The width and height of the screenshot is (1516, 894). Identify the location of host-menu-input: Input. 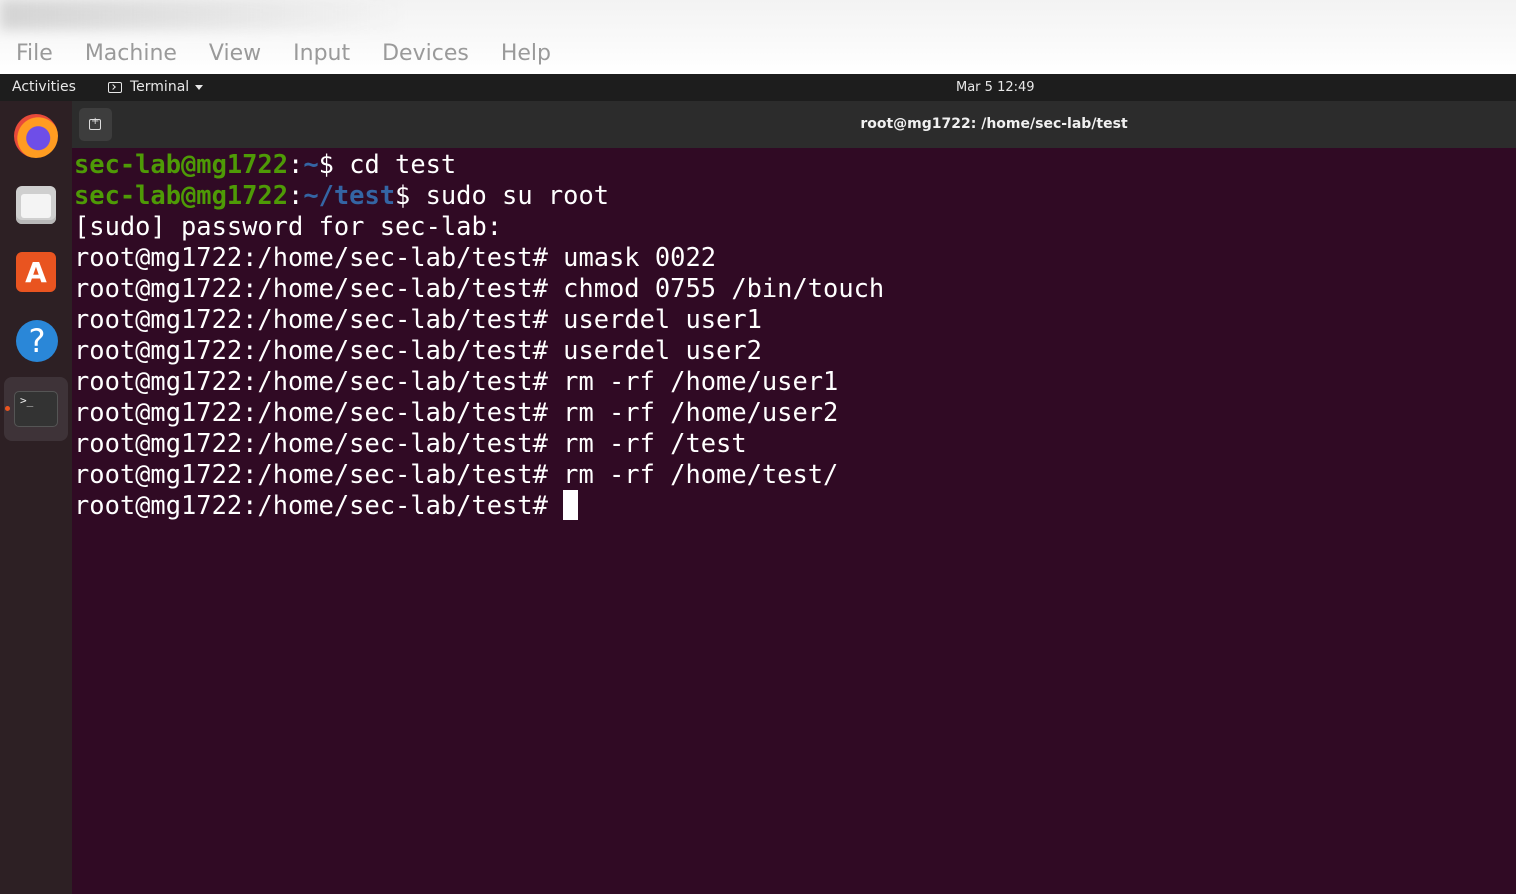
(321, 54).